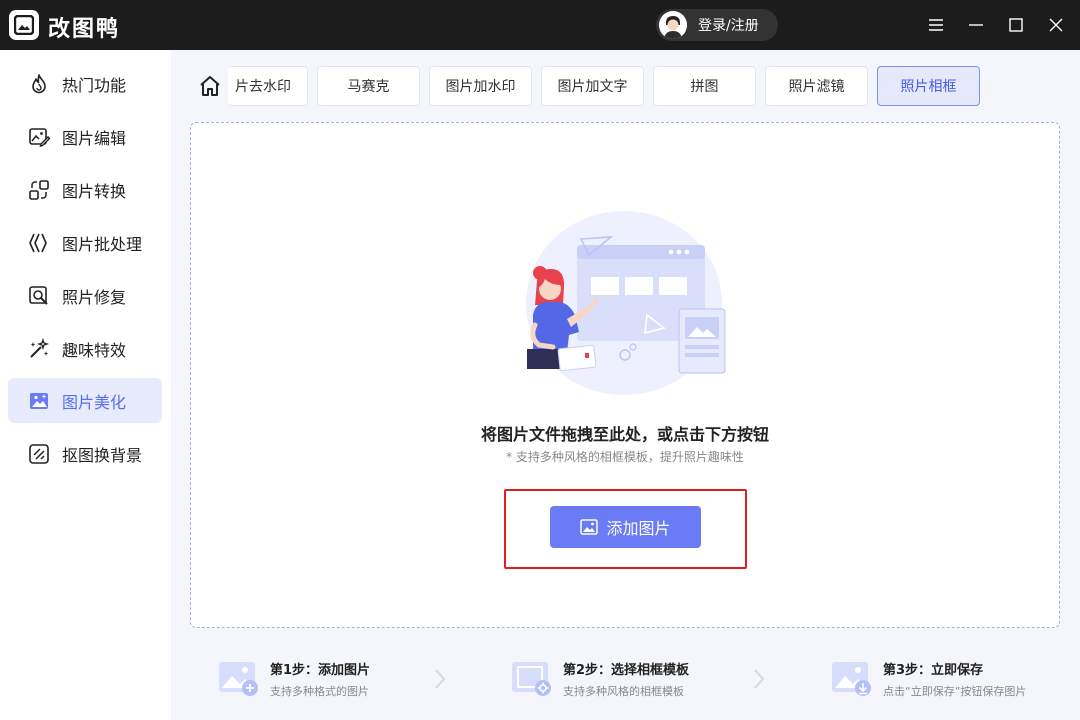  Describe the element at coordinates (936, 25) in the screenshot. I see `menu-icon` at that location.